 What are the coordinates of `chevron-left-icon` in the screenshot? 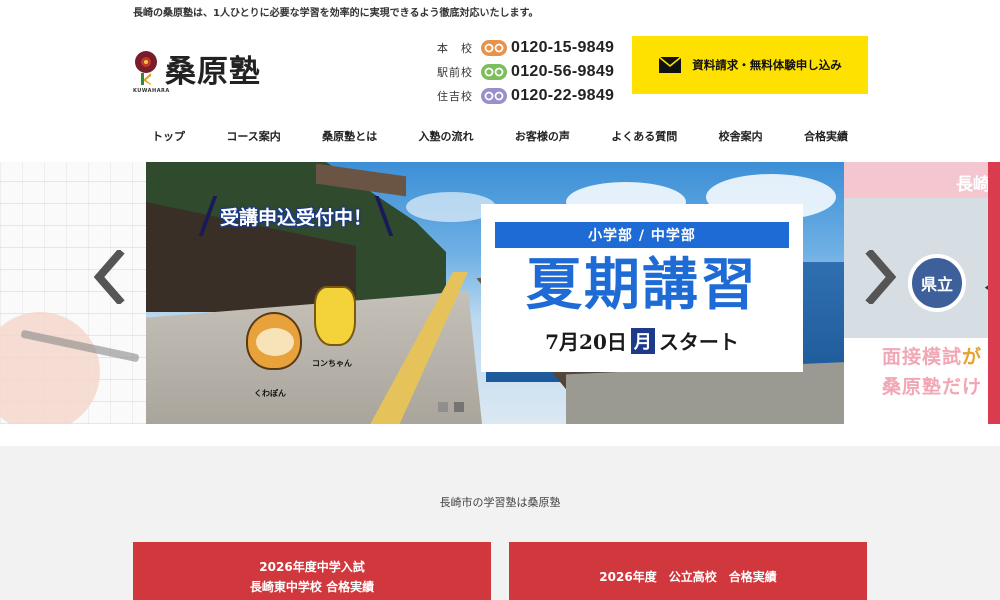 It's located at (109, 277).